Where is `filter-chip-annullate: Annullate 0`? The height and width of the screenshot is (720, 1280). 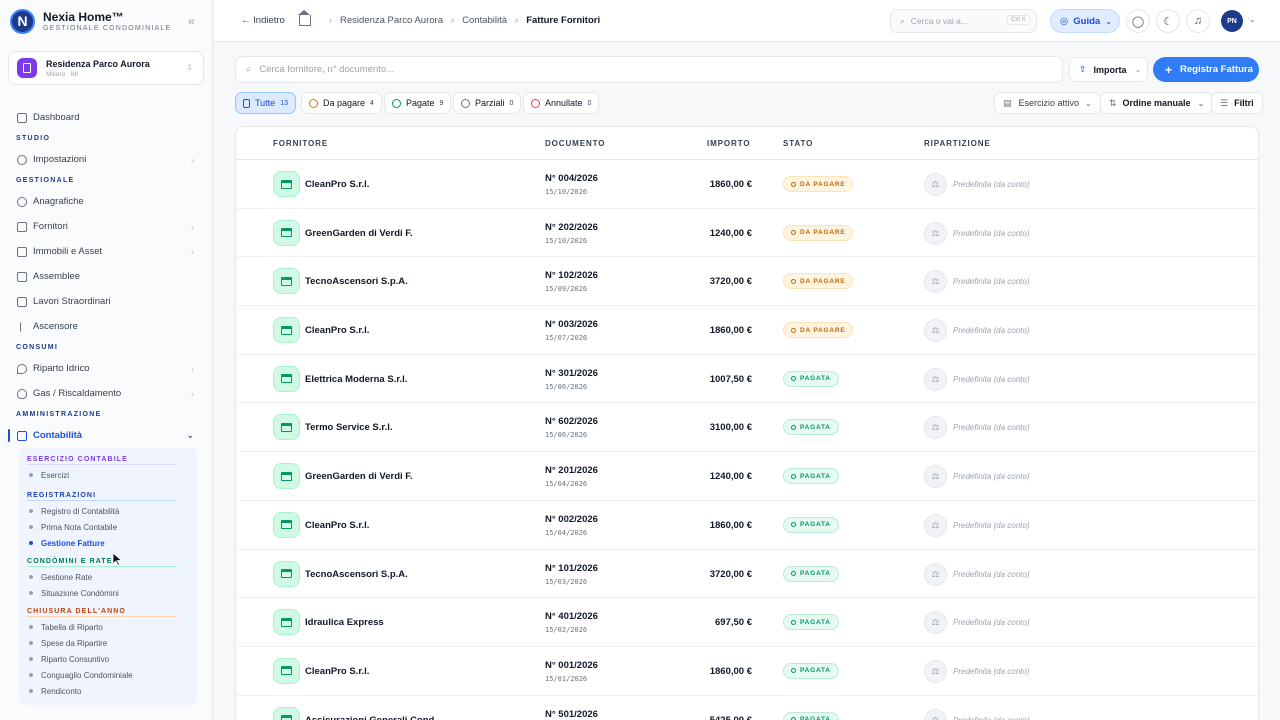
filter-chip-annullate: Annullate 0 is located at coordinates (561, 103).